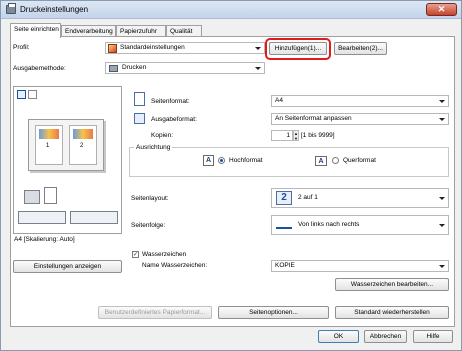  I want to click on profile-value: Standardeinstellungen, so click(152, 47).